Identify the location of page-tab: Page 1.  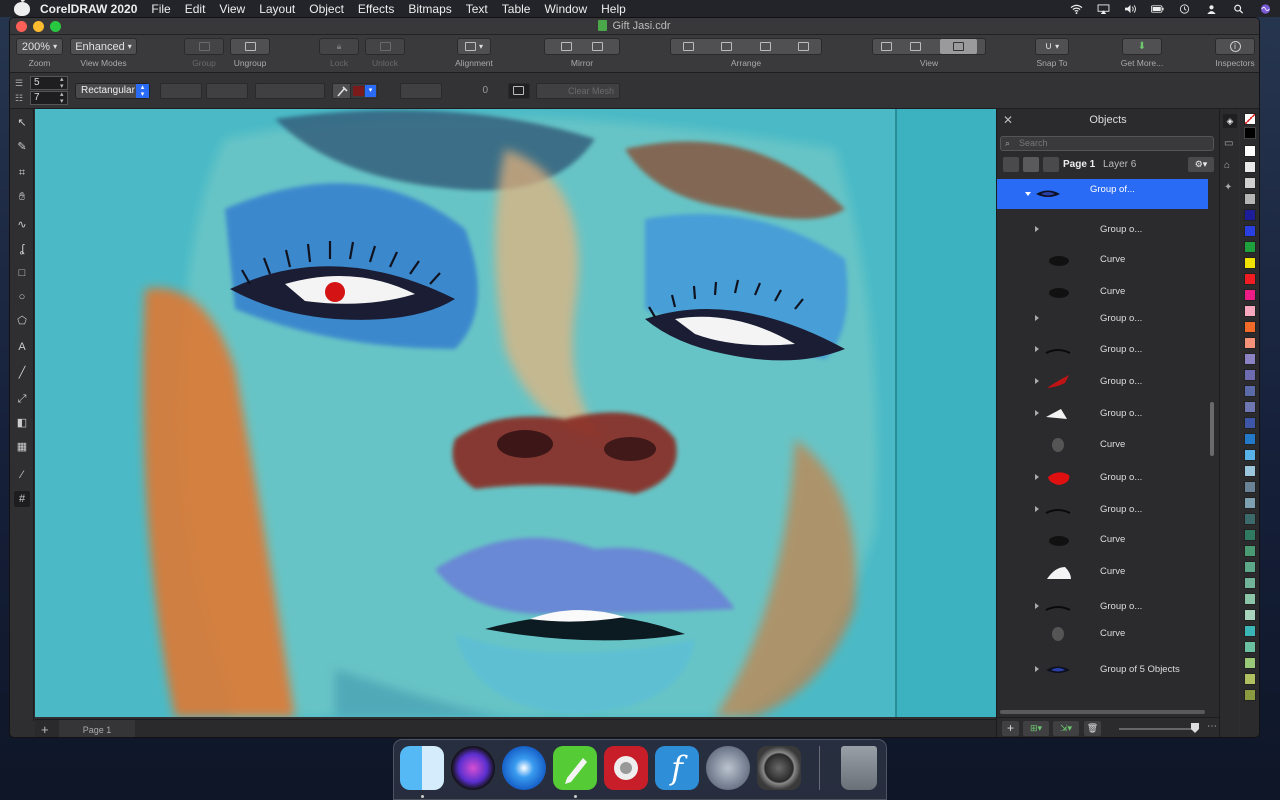
(97, 728).